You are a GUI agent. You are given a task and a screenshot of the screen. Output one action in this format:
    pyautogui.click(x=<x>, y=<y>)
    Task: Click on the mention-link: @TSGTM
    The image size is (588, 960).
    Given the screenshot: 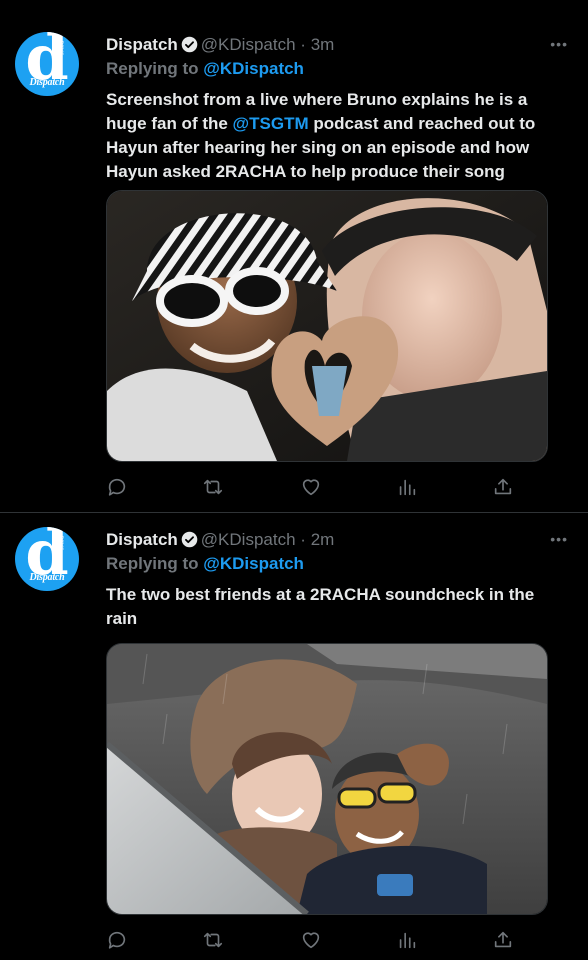 What is the action you would take?
    pyautogui.click(x=271, y=123)
    